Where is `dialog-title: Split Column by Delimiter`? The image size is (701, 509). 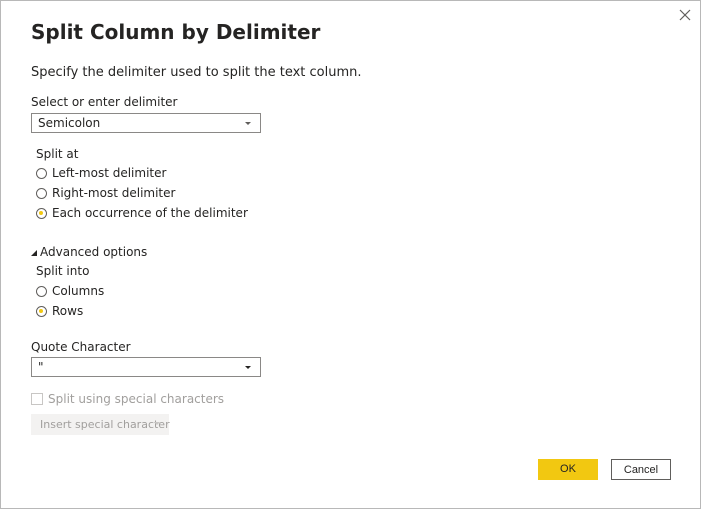
dialog-title: Split Column by Delimiter is located at coordinates (176, 32).